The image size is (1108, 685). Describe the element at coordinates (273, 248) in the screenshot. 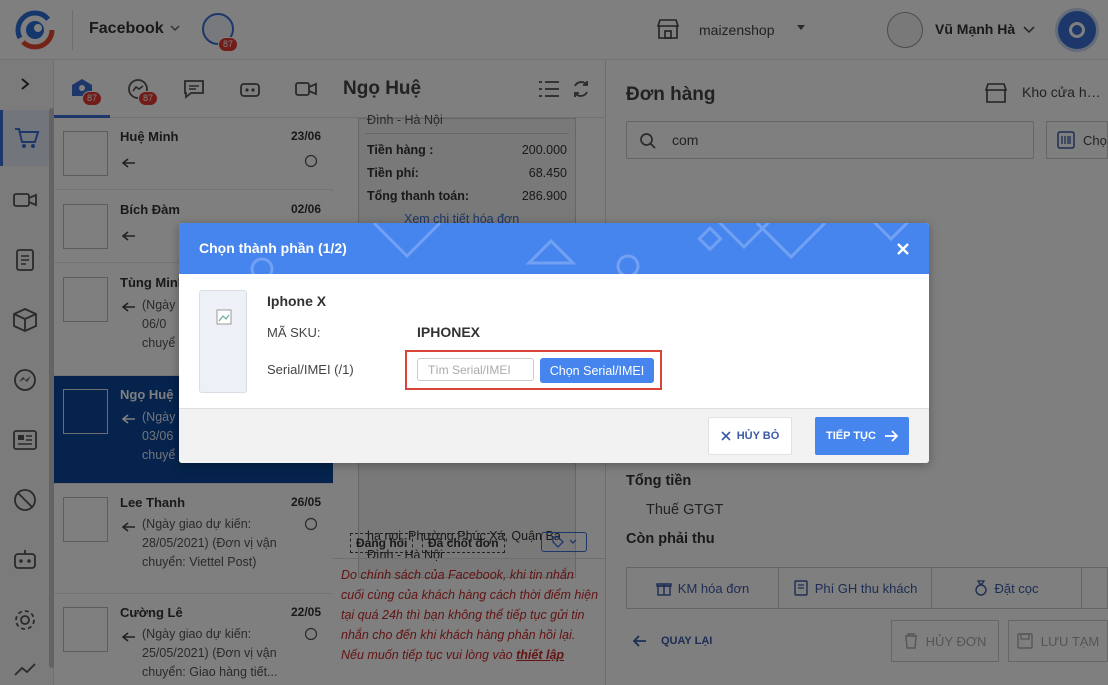

I see `dialog-title: Chọn thành phần (1/2)` at that location.